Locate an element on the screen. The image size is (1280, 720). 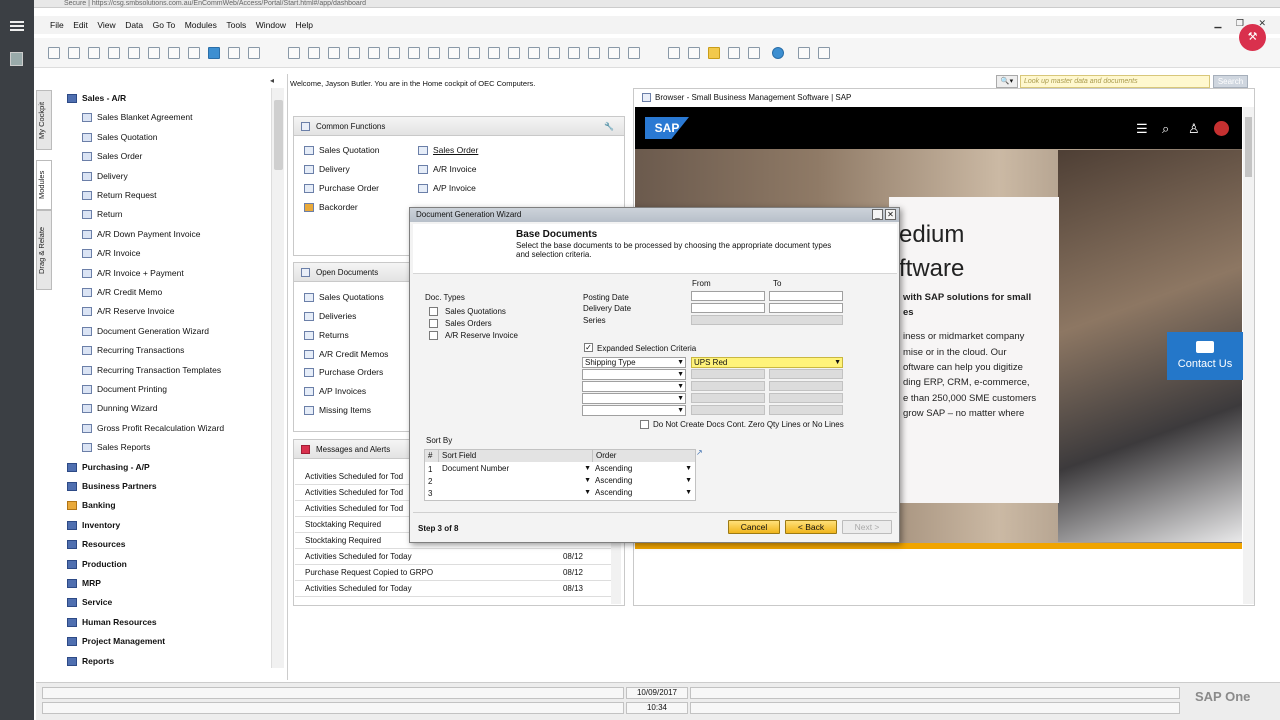
module-purchasing: Purchasing - A/P is located at coordinates (163, 467).